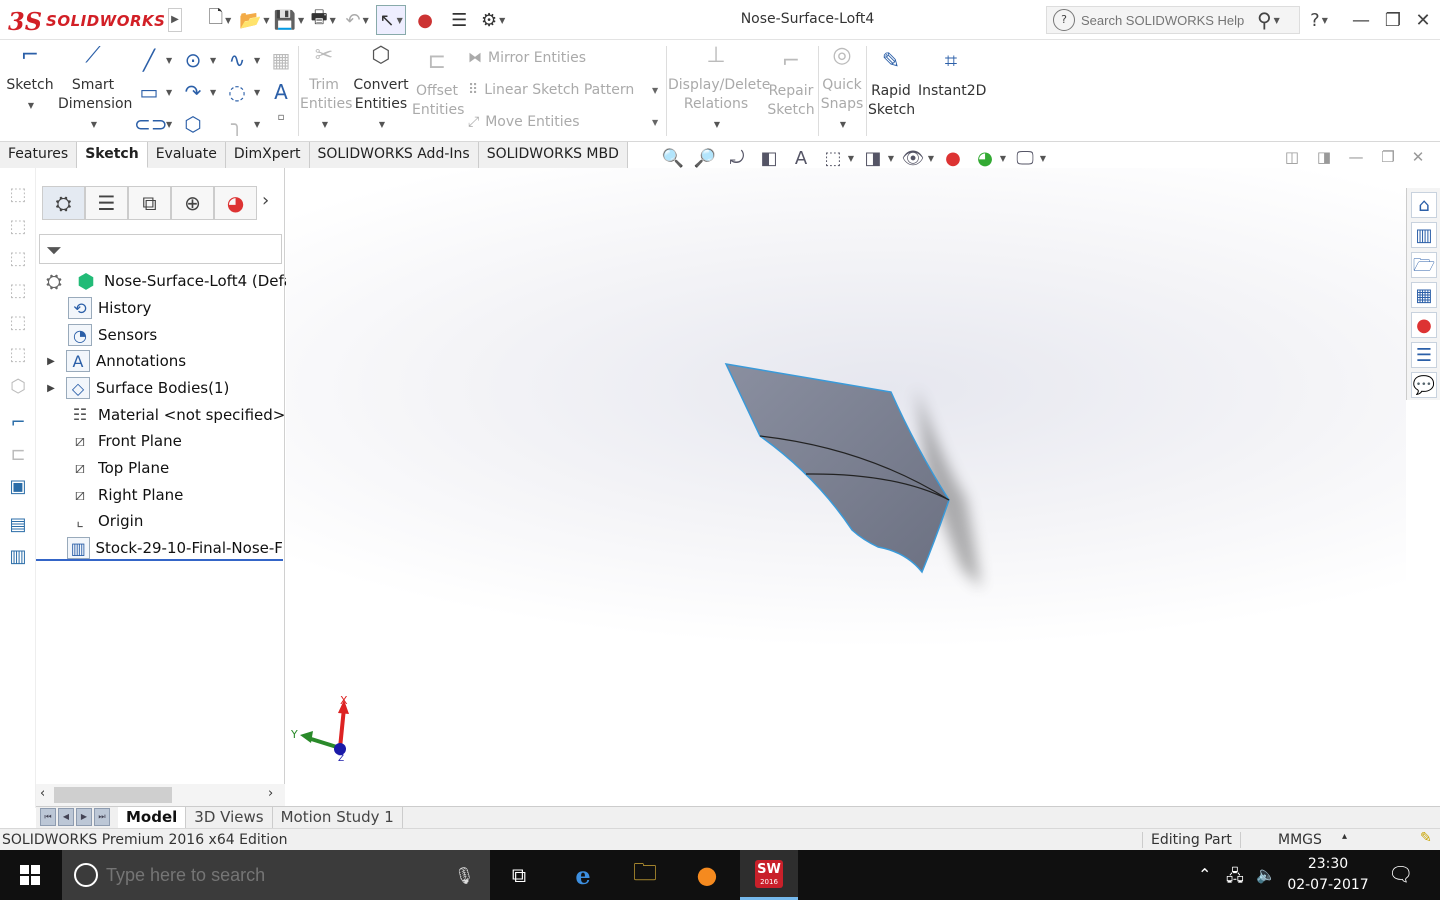  I want to click on design-library-button: ▥, so click(1424, 235).